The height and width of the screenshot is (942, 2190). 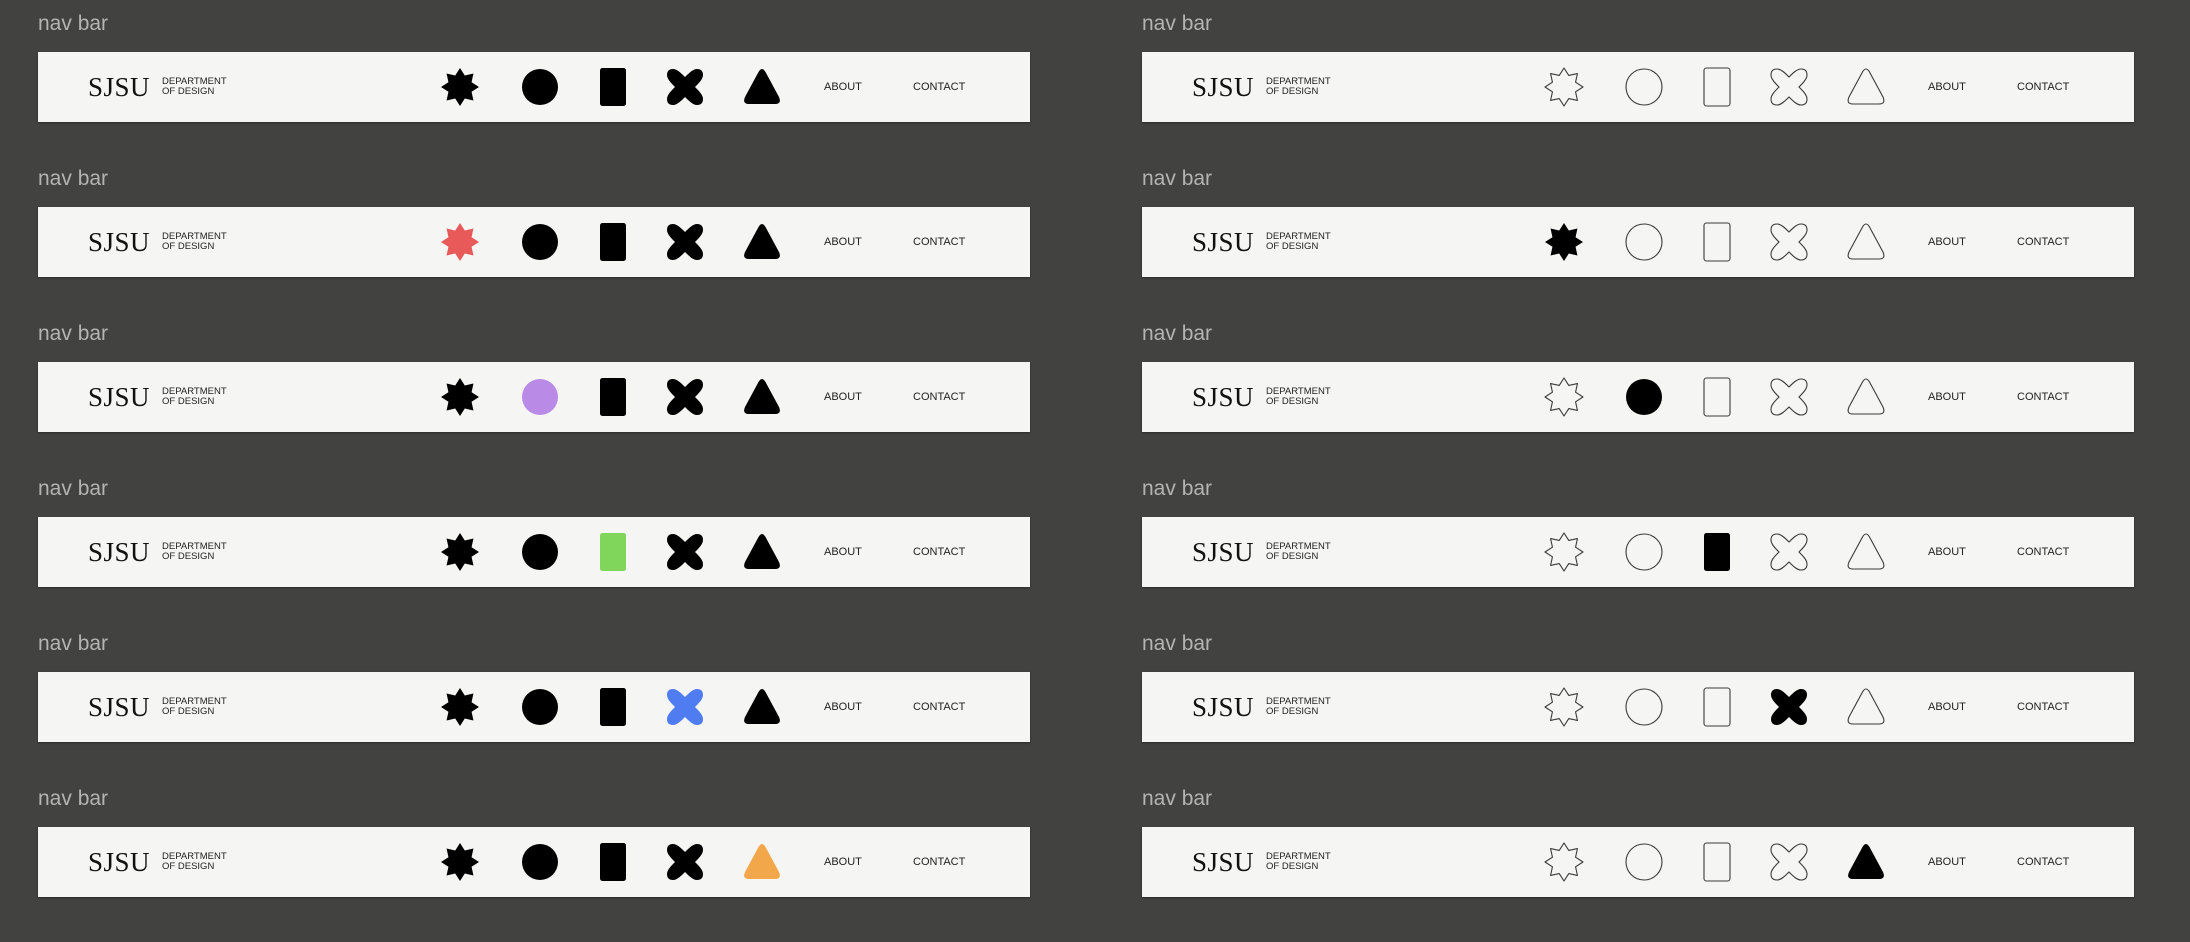 What do you see at coordinates (194, 862) in the screenshot?
I see `department-label: DEPARTMENT OF DESIGN` at bounding box center [194, 862].